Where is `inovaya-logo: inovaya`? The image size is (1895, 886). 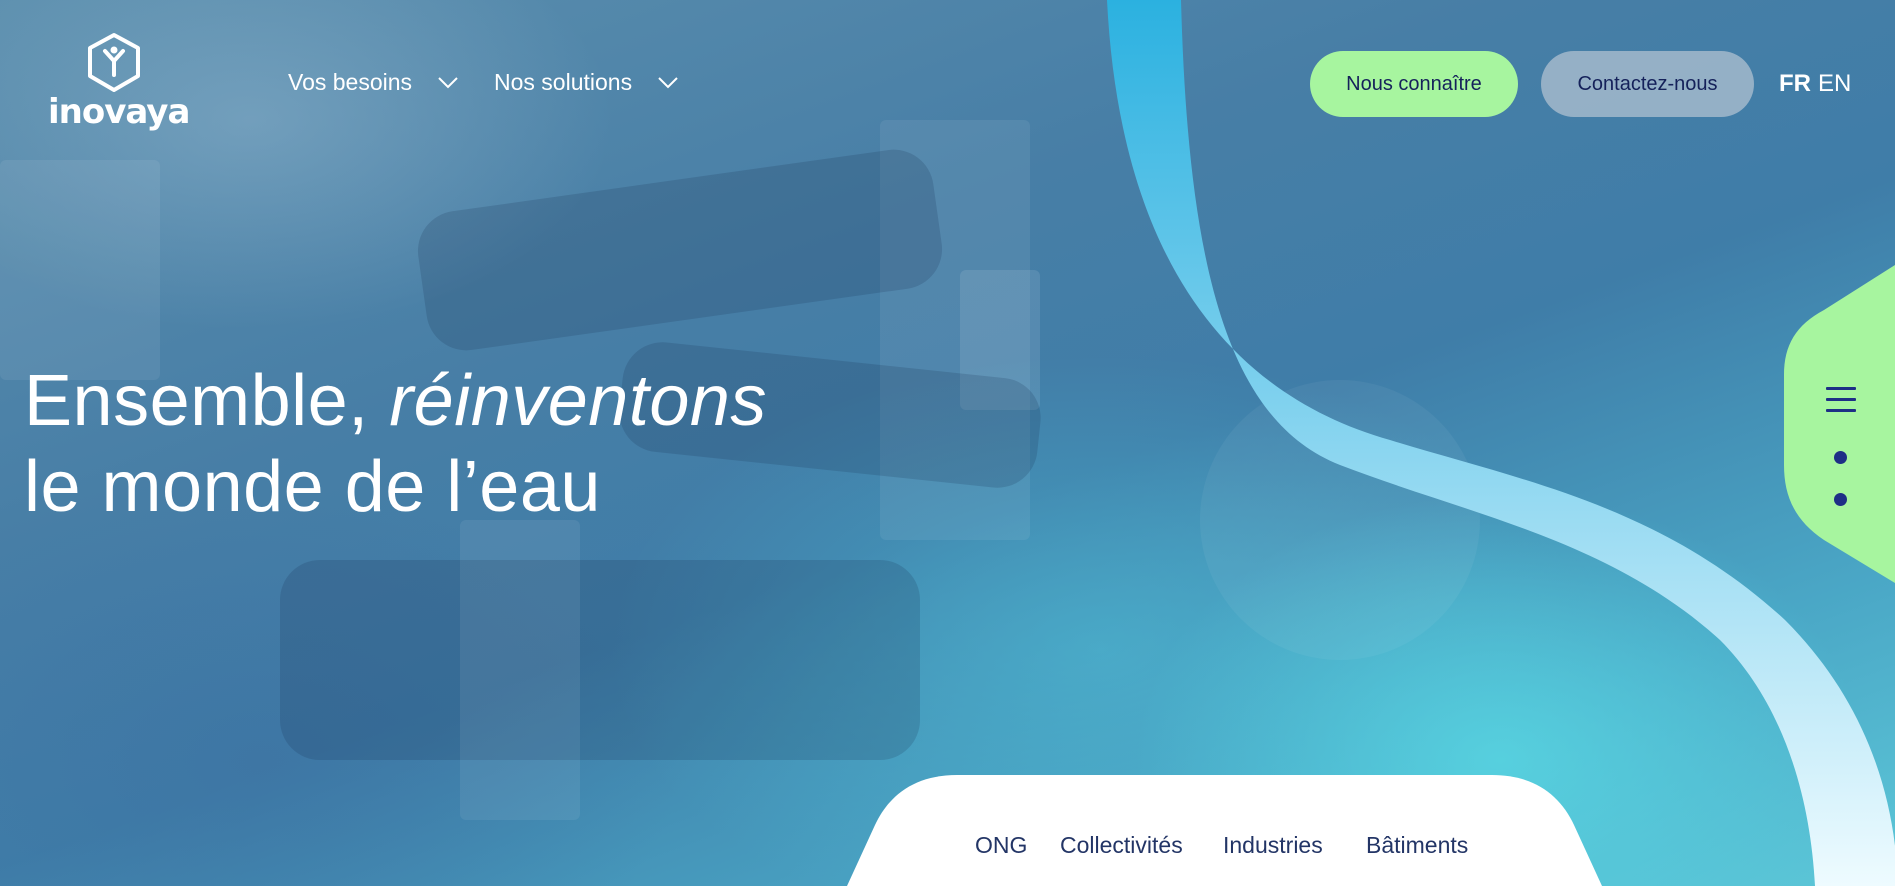 inovaya-logo: inovaya is located at coordinates (119, 87).